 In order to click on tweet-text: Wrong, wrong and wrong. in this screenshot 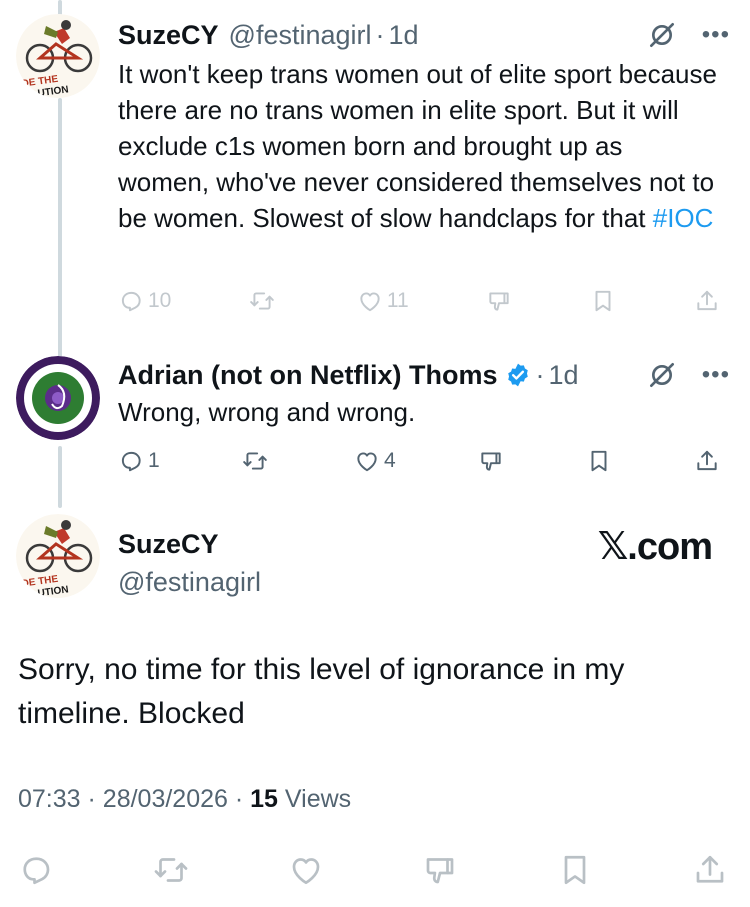, I will do `click(267, 412)`.